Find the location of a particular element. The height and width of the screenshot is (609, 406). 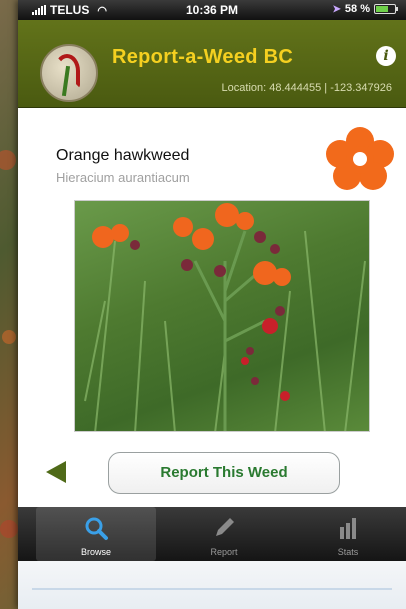

location-readout: Location: 48.444455 | -123.347926 is located at coordinates (306, 88).